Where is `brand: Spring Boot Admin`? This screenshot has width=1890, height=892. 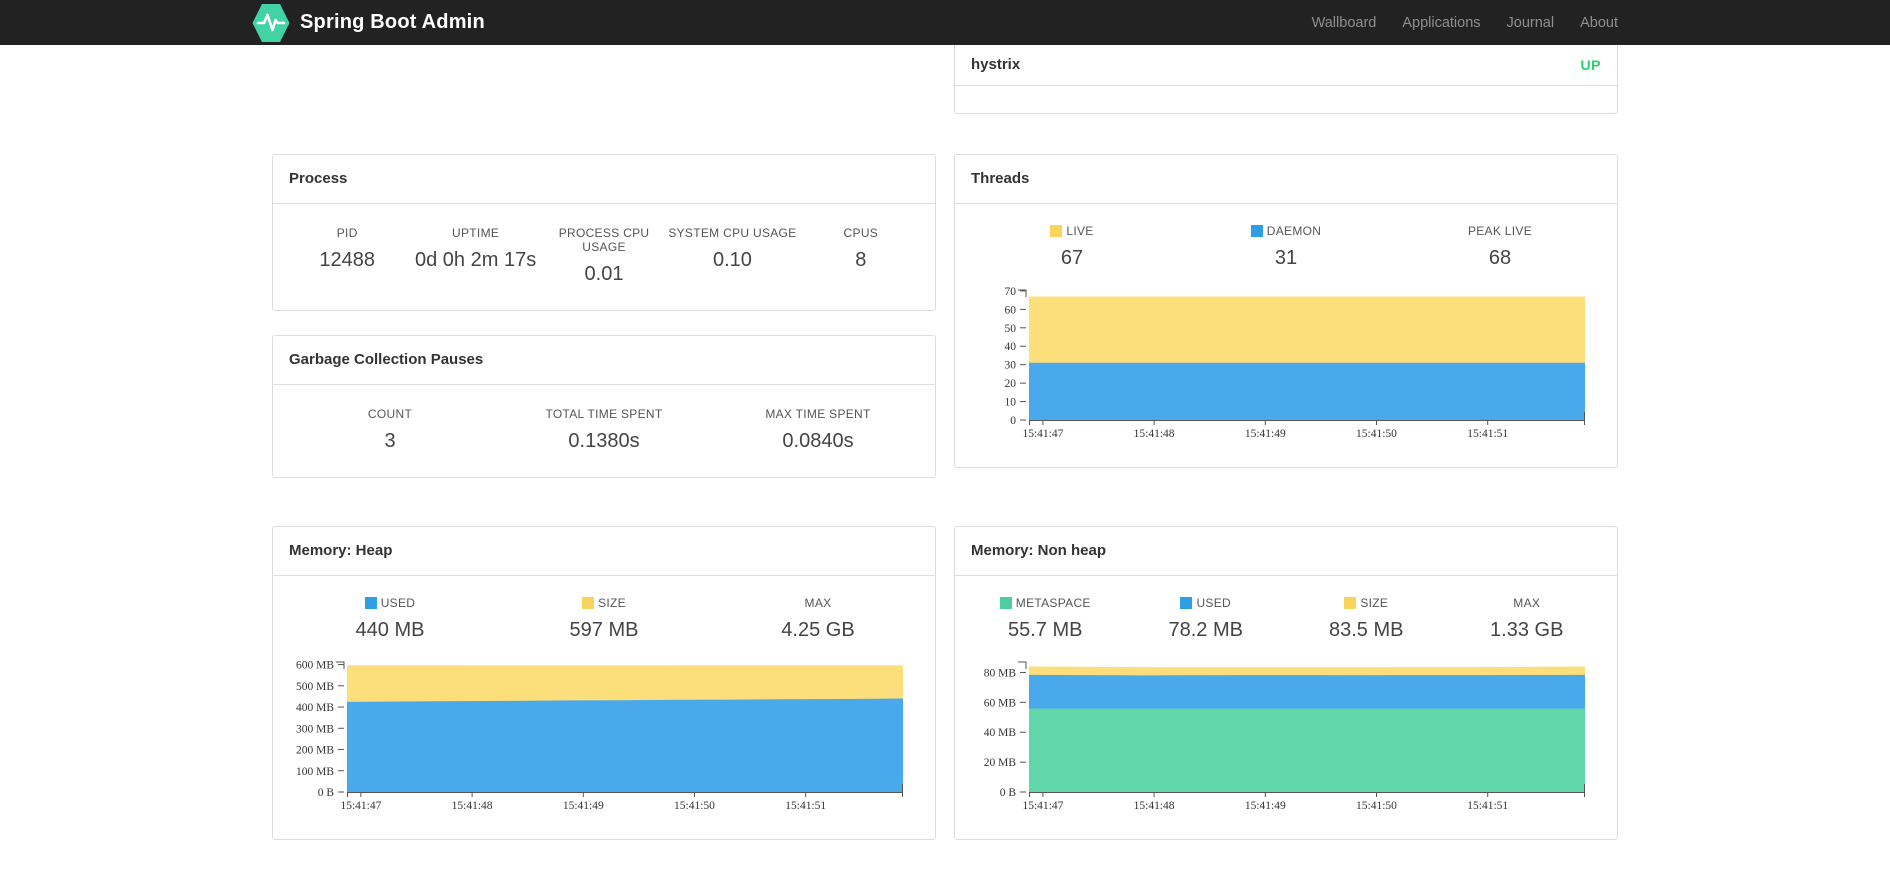 brand: Spring Boot Admin is located at coordinates (368, 23).